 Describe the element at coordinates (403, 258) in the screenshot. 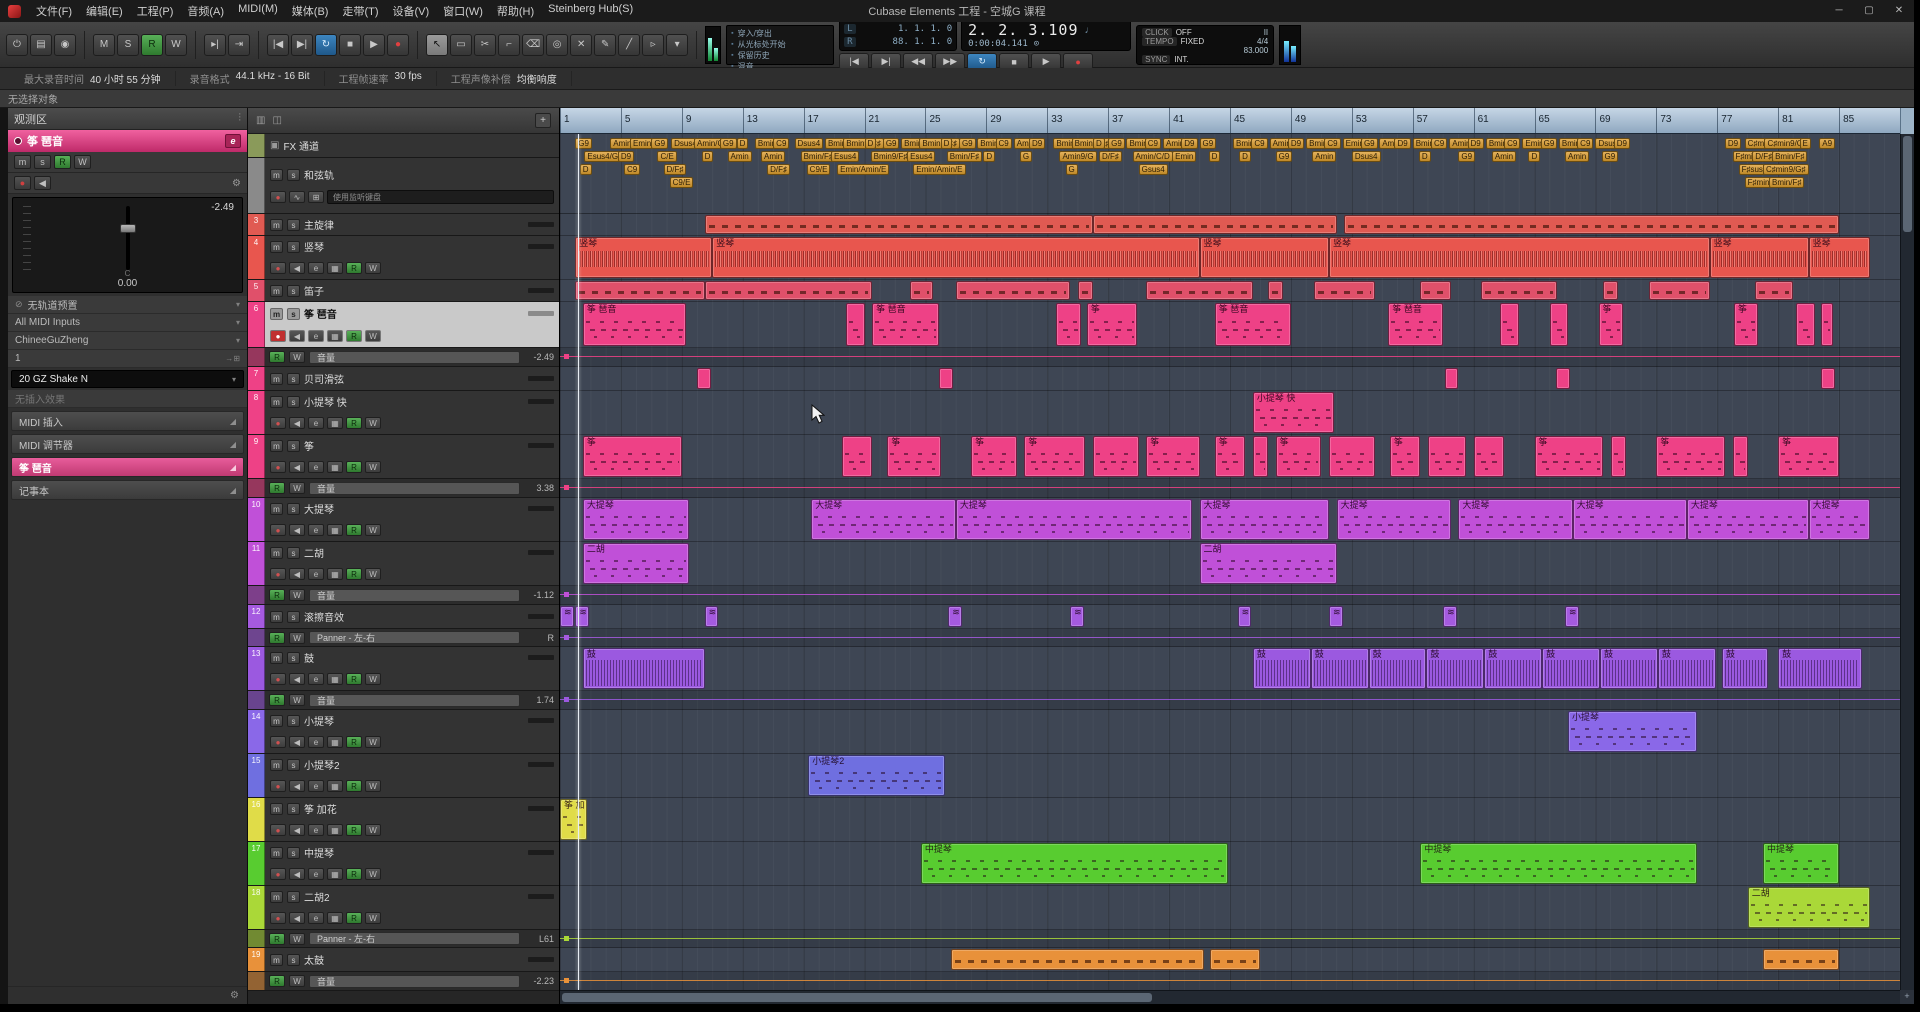

I see `track-harp: 4 m s 竖琴 ● ◀ e ▦ R W` at that location.